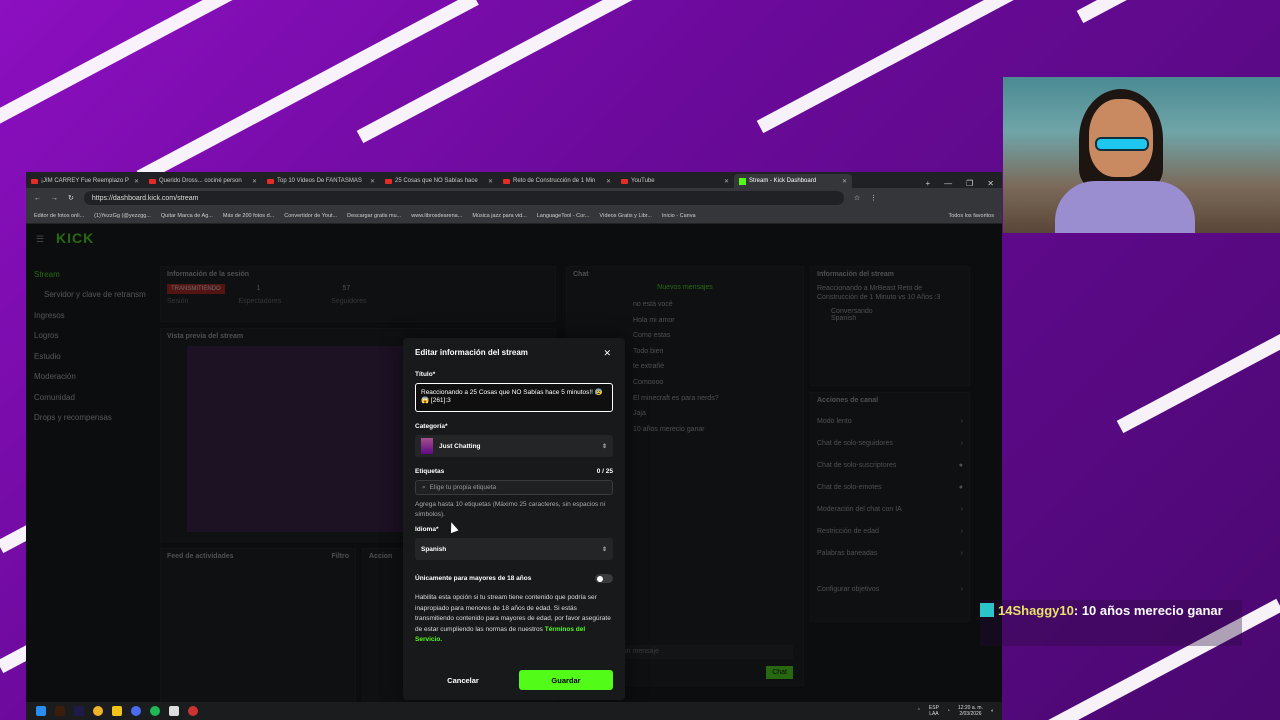  What do you see at coordinates (463, 680) in the screenshot?
I see `cancel-button: Cancelar` at bounding box center [463, 680].